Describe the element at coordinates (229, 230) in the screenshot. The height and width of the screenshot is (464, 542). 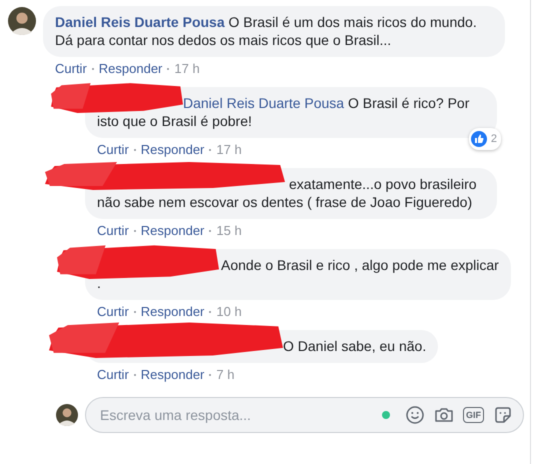
I see `timestamp: 15 h` at that location.